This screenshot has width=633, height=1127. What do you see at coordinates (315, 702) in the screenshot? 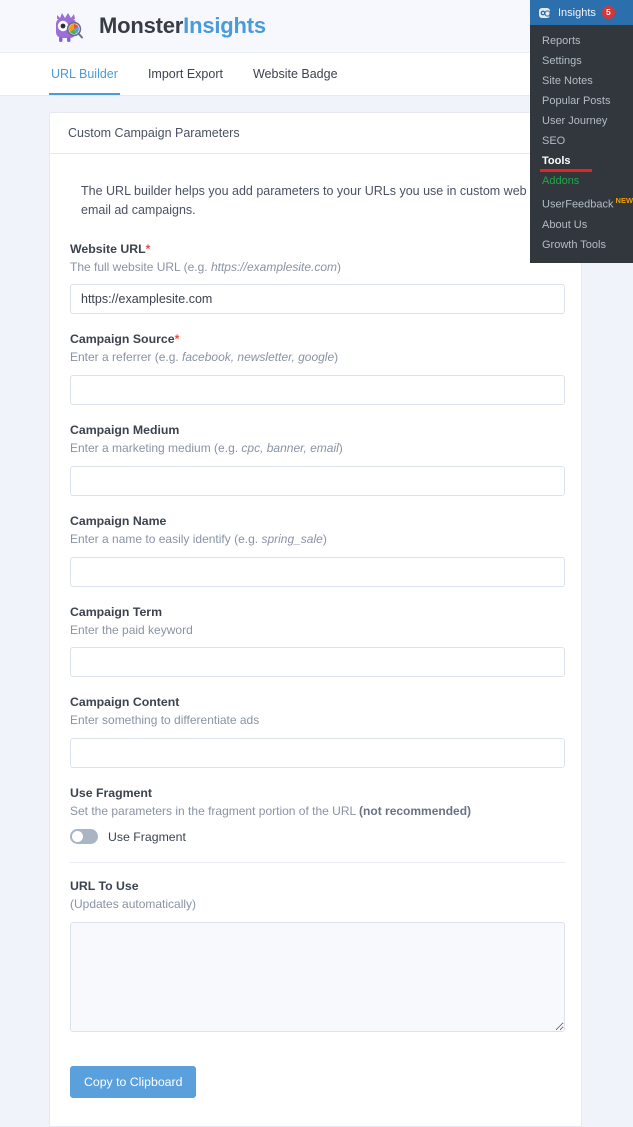
I see `campaign-content-label: Campaign Content` at bounding box center [315, 702].